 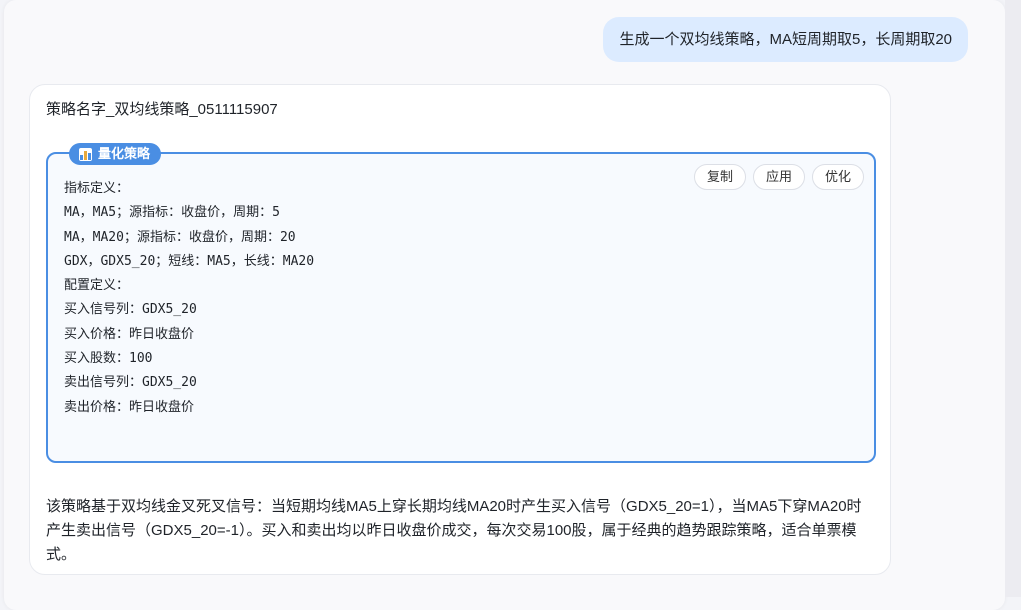 What do you see at coordinates (85, 154) in the screenshot?
I see `bar-chart-icon` at bounding box center [85, 154].